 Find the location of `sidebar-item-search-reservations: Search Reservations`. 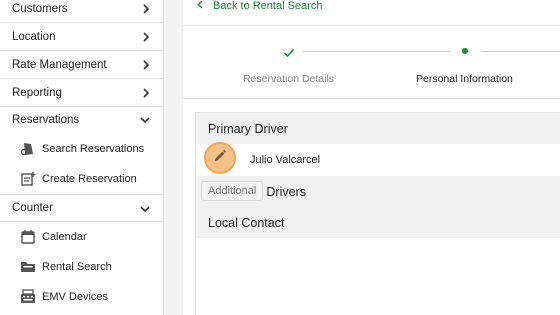

sidebar-item-search-reservations: Search Reservations is located at coordinates (82, 149).